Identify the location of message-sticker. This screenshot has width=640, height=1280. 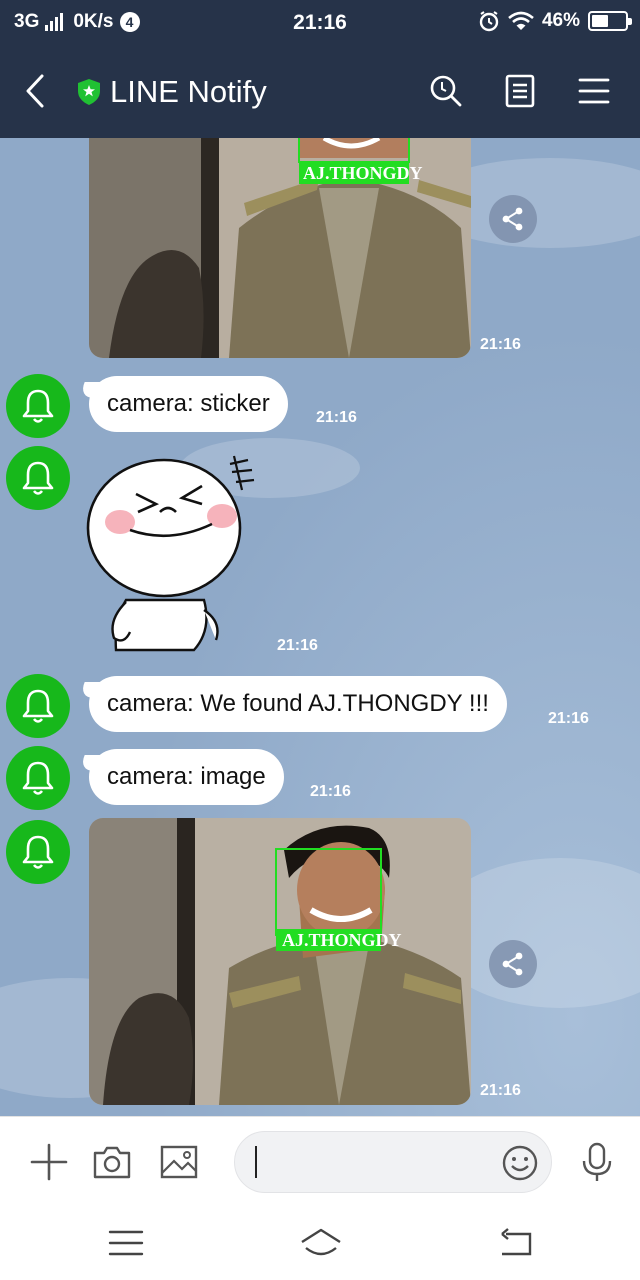
(179, 556).